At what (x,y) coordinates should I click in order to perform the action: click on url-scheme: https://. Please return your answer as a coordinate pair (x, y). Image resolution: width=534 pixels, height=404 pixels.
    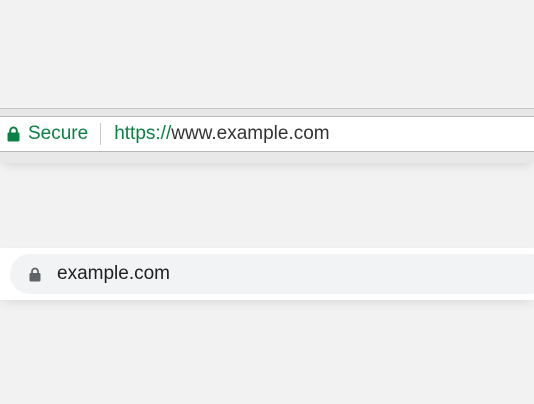
    Looking at the image, I should click on (143, 133).